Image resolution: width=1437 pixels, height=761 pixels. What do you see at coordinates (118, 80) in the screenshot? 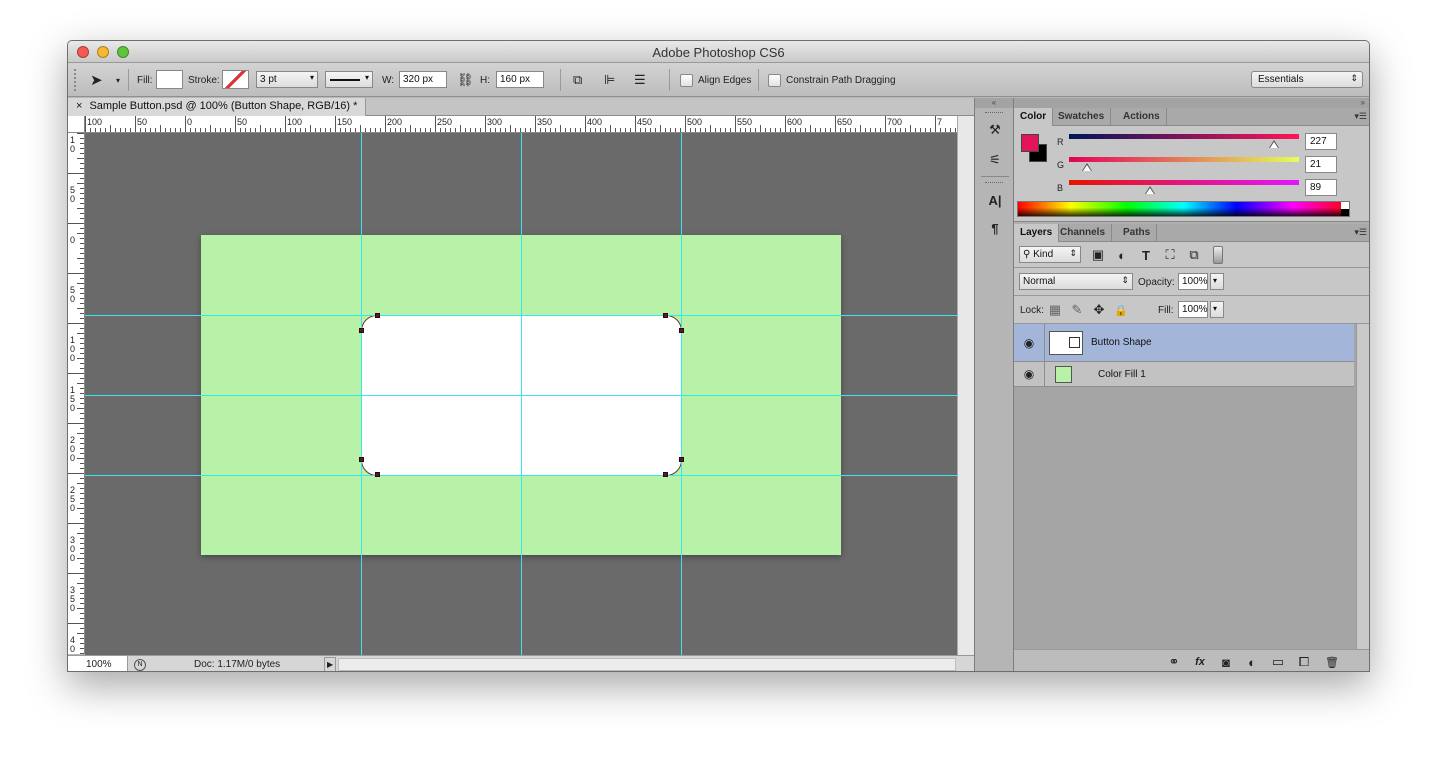
I see `tool-preset-chevron-icon: ▾` at bounding box center [118, 80].